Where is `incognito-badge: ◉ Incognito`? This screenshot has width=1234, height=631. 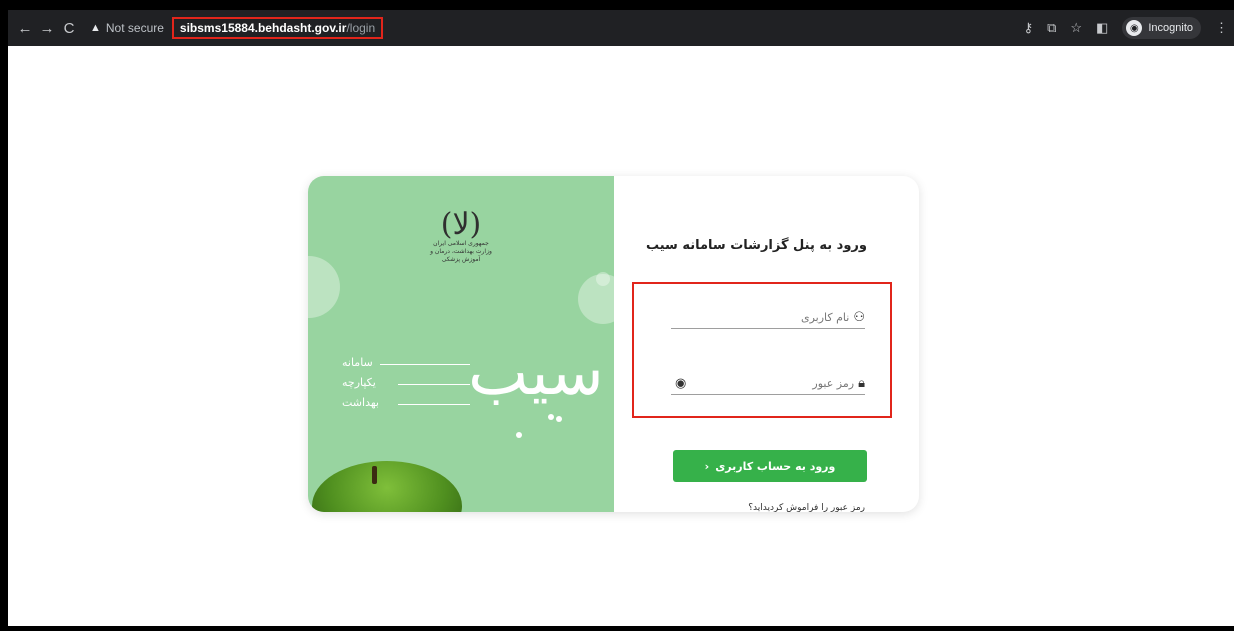 incognito-badge: ◉ Incognito is located at coordinates (1161, 28).